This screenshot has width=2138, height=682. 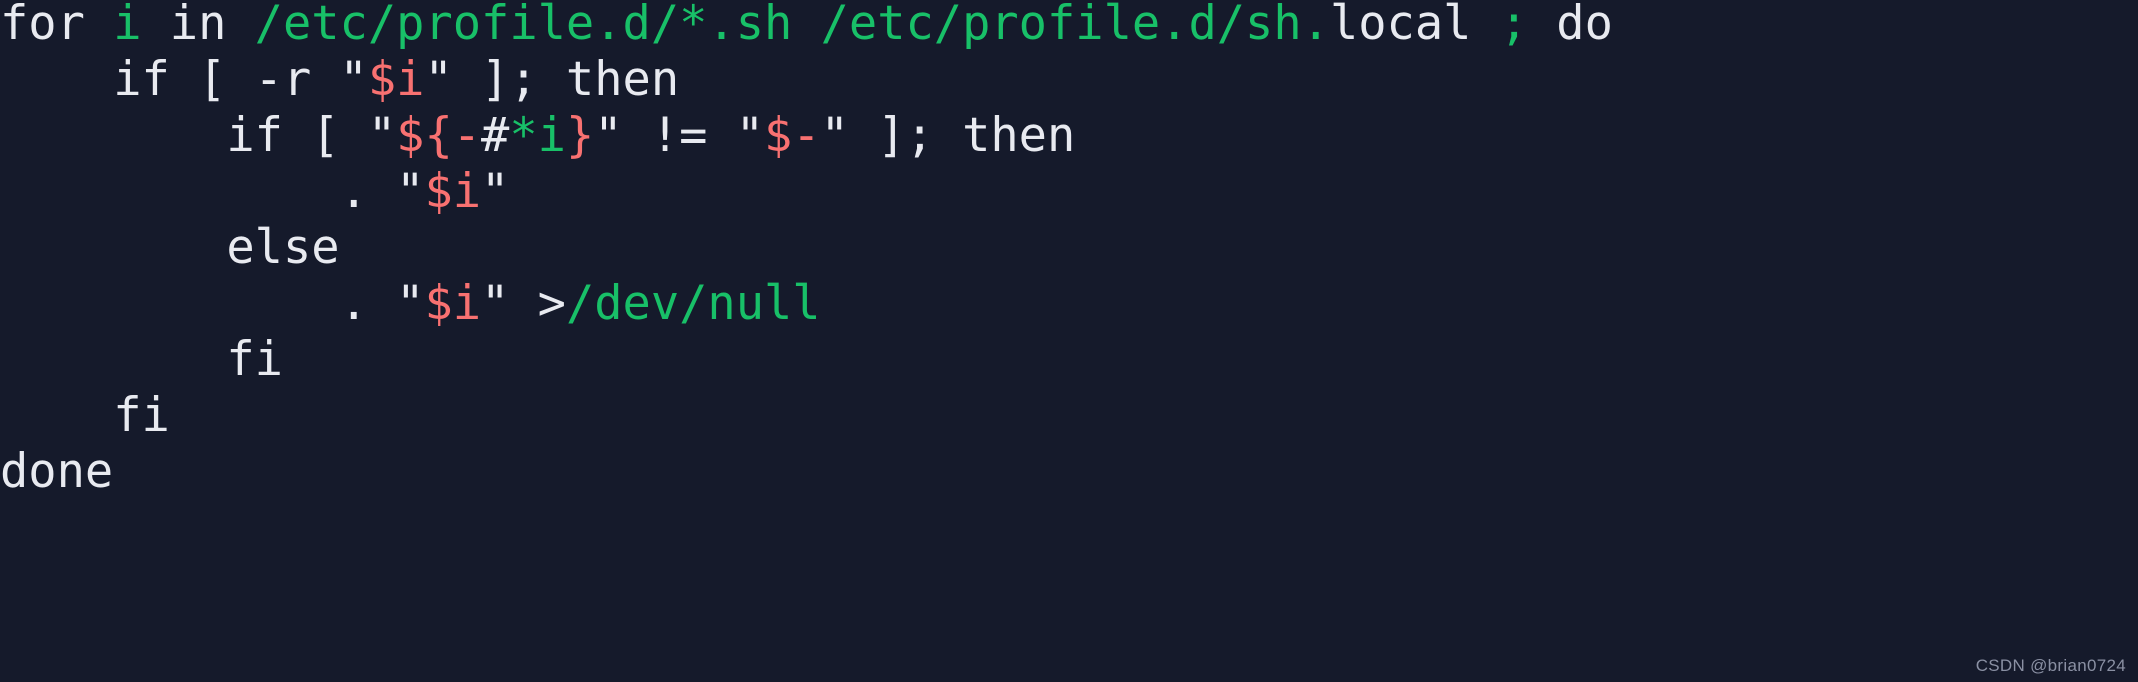 What do you see at coordinates (679, 135) in the screenshot?
I see `code-token: " != "` at bounding box center [679, 135].